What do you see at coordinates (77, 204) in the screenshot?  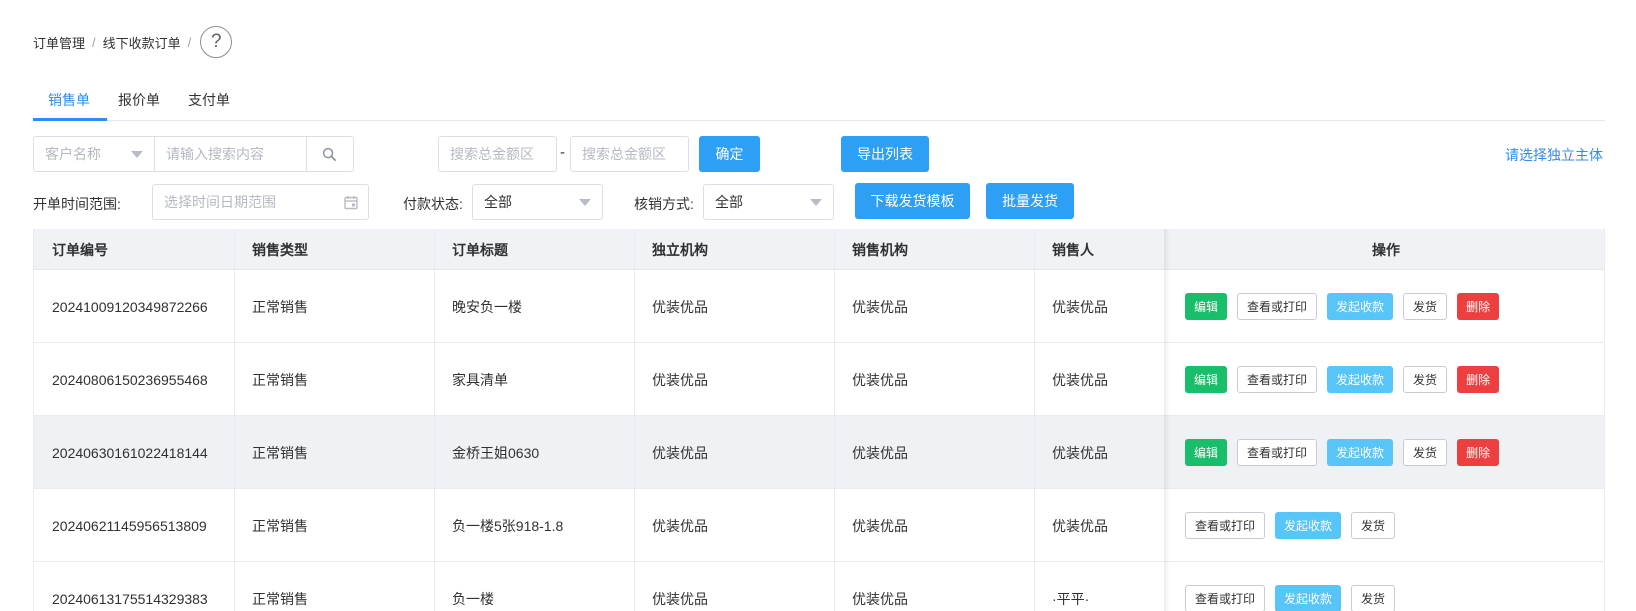 I see `date-range-label: 开单时间范围:` at bounding box center [77, 204].